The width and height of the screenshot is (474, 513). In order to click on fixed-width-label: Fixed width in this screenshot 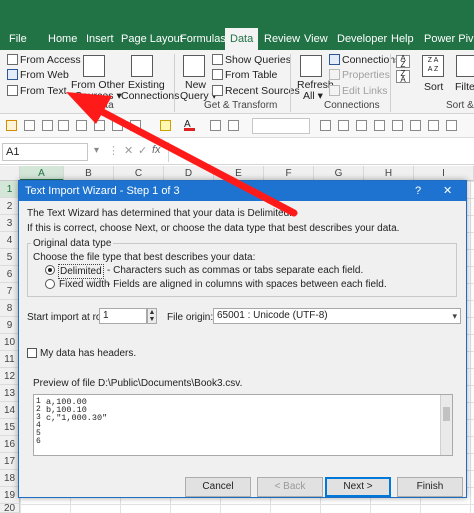, I will do `click(84, 284)`.